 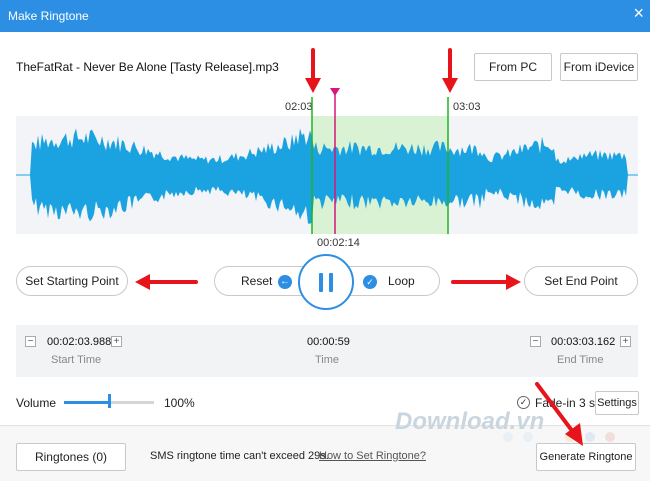 I want to click on volume-value: 100%, so click(x=179, y=403).